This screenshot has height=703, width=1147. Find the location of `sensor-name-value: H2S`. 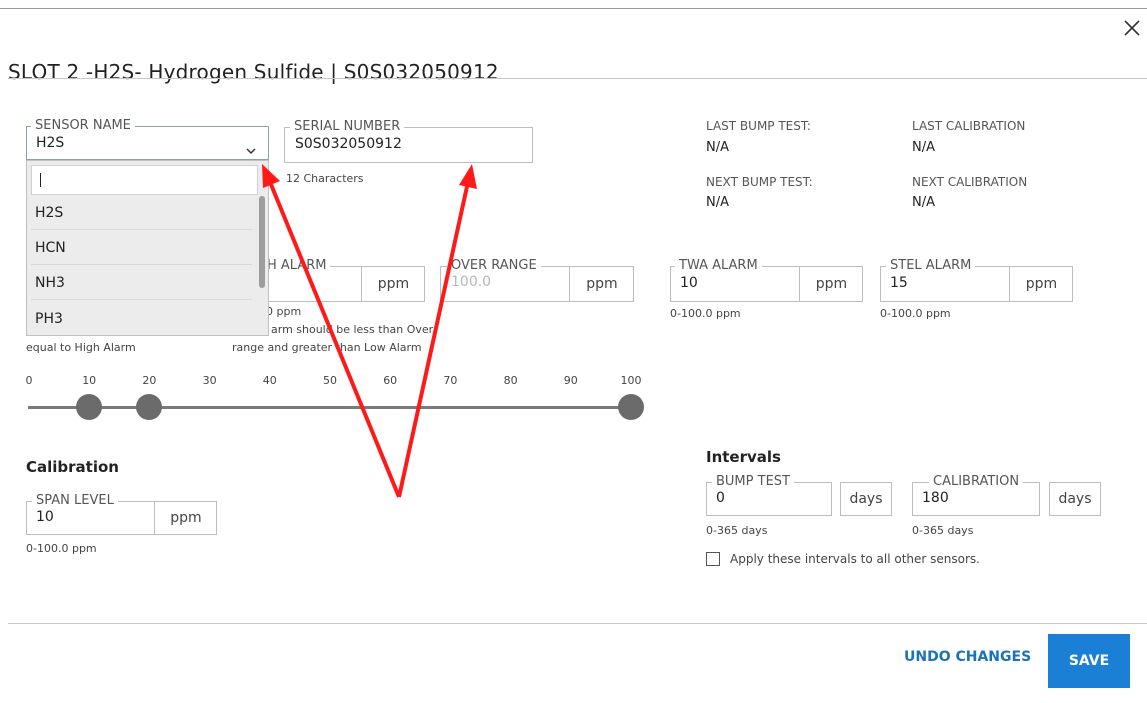

sensor-name-value: H2S is located at coordinates (50, 143).